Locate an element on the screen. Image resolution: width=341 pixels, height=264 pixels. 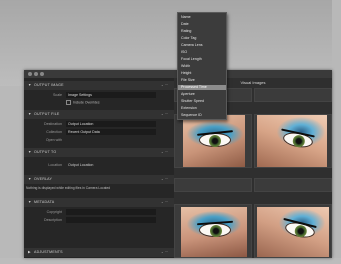
close-window-button is located at coordinates (30, 74).